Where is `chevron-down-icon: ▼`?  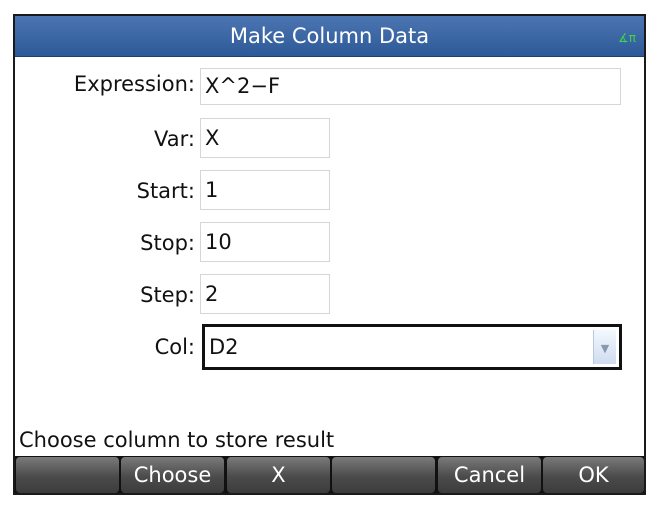 chevron-down-icon: ▼ is located at coordinates (604, 347).